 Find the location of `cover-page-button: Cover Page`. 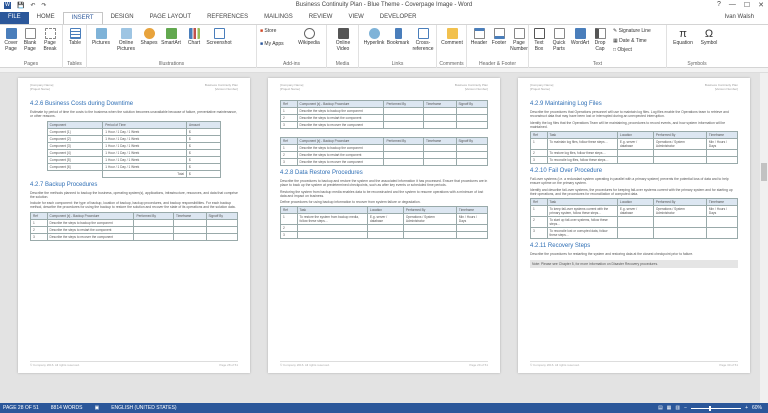

cover-page-button: Cover Page is located at coordinates (11, 40).